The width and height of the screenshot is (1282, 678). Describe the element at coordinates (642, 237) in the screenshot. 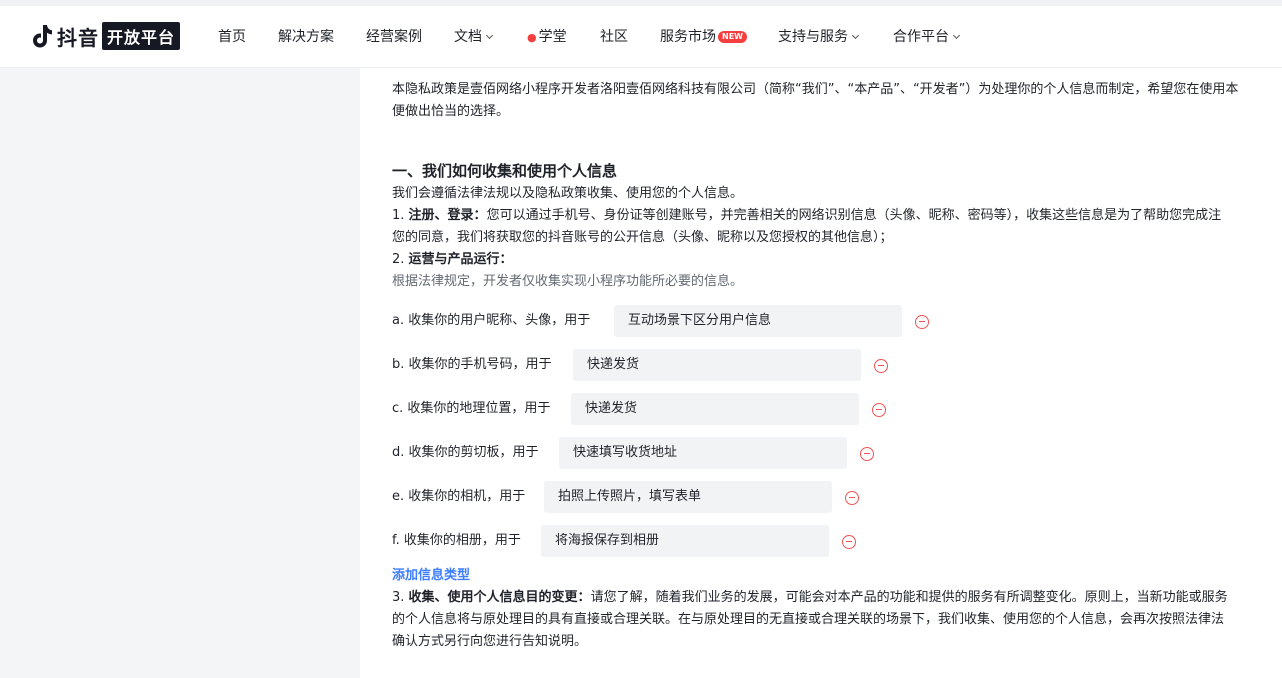

I see `item-1-continued: 您的同意，我们将获取您的抖音账号的公开信息（头像、昵称以及您授权的其他信息）；` at that location.